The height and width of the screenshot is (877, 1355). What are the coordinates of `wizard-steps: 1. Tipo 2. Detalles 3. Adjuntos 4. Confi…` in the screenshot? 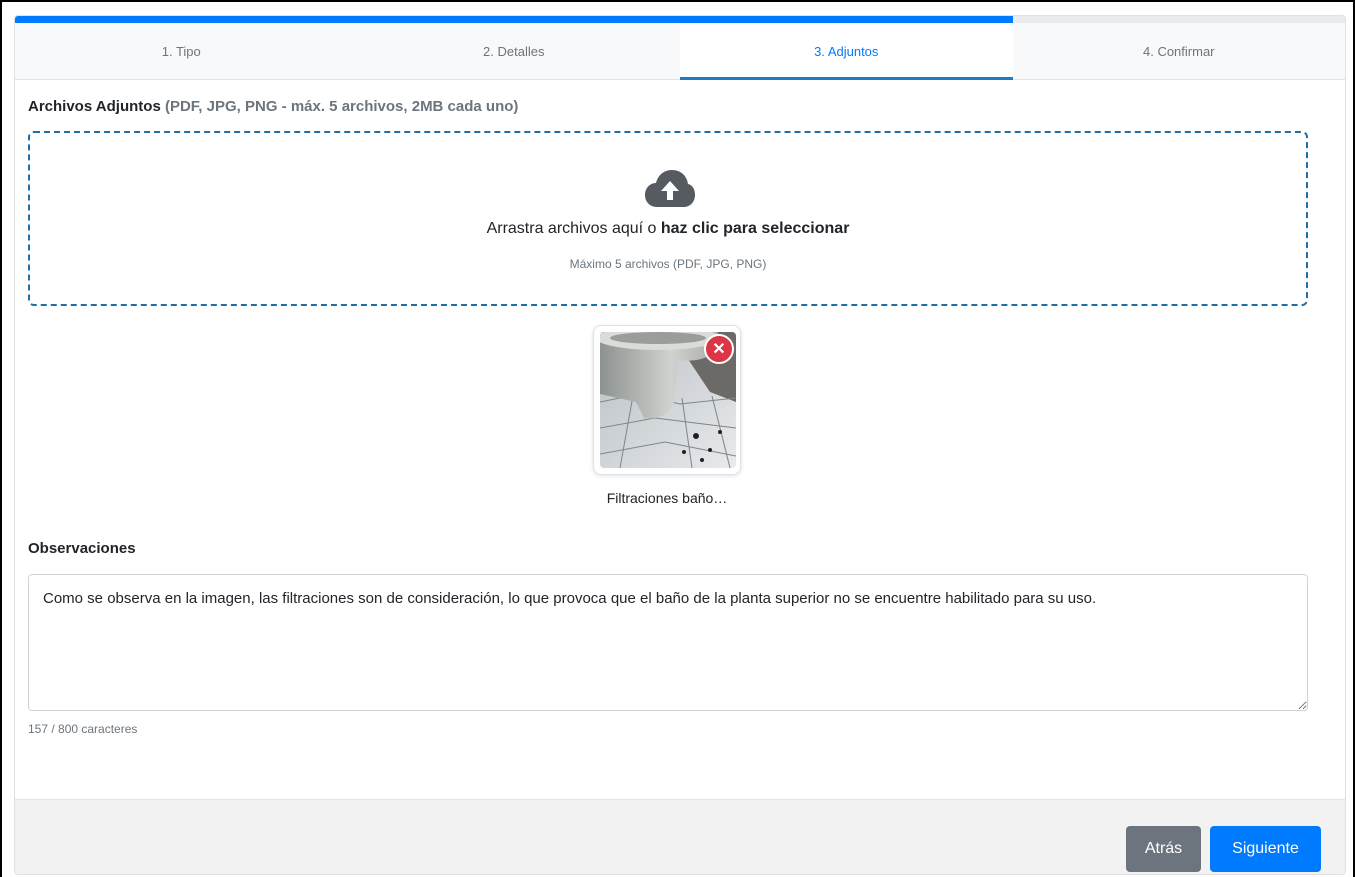 It's located at (680, 51).